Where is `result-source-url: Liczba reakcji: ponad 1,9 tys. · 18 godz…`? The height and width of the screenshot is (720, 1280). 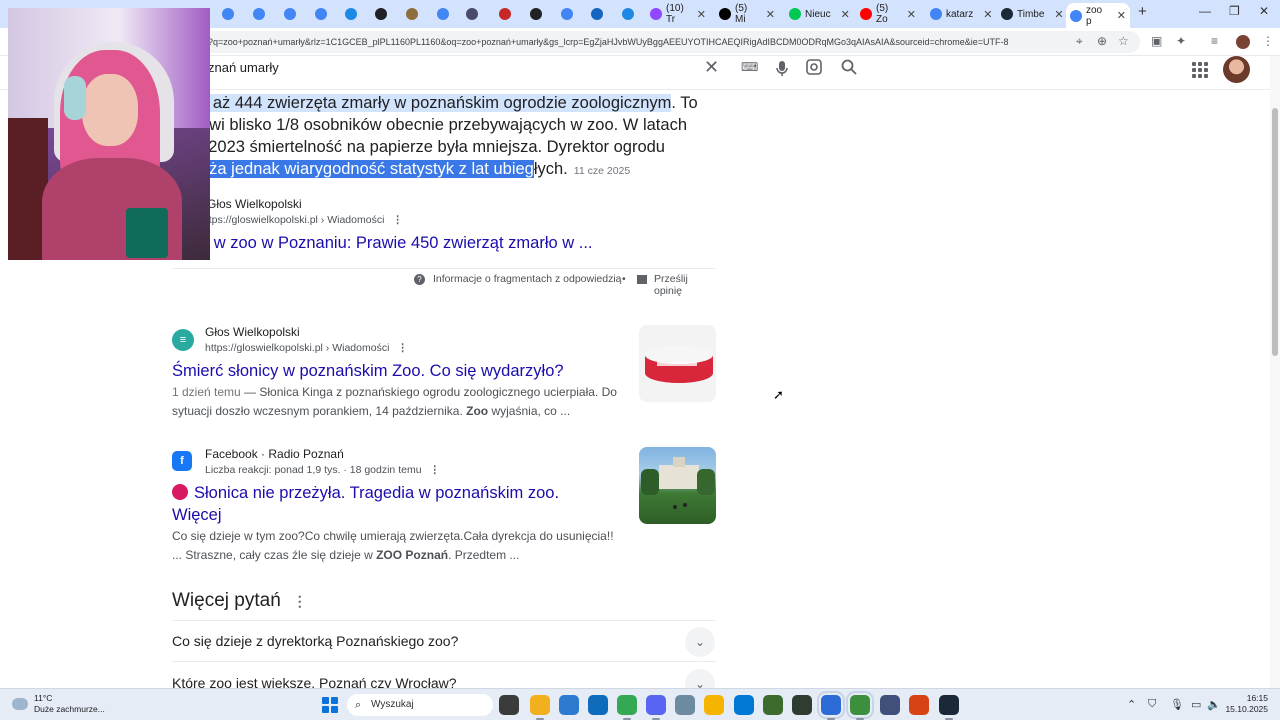 result-source-url: Liczba reakcji: ponad 1,9 tys. · 18 godz… is located at coordinates (322, 470).